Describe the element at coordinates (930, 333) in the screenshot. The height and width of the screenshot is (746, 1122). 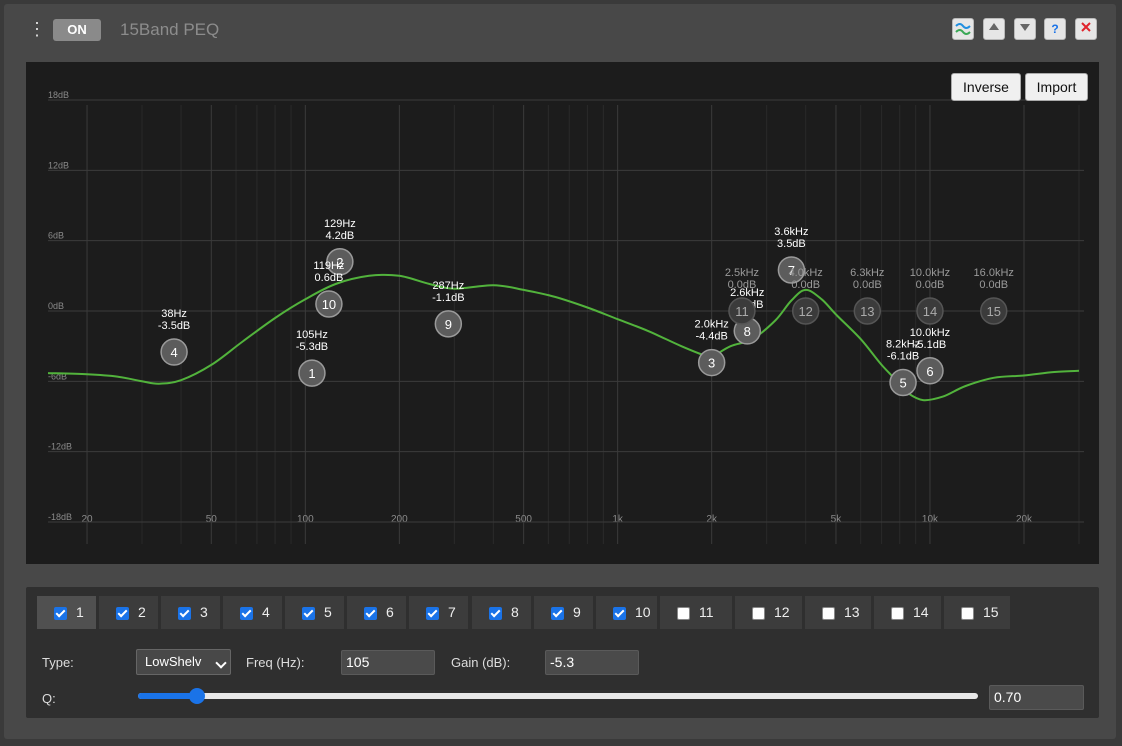
I see `band-6-freq-label: 10.0kHz` at that location.